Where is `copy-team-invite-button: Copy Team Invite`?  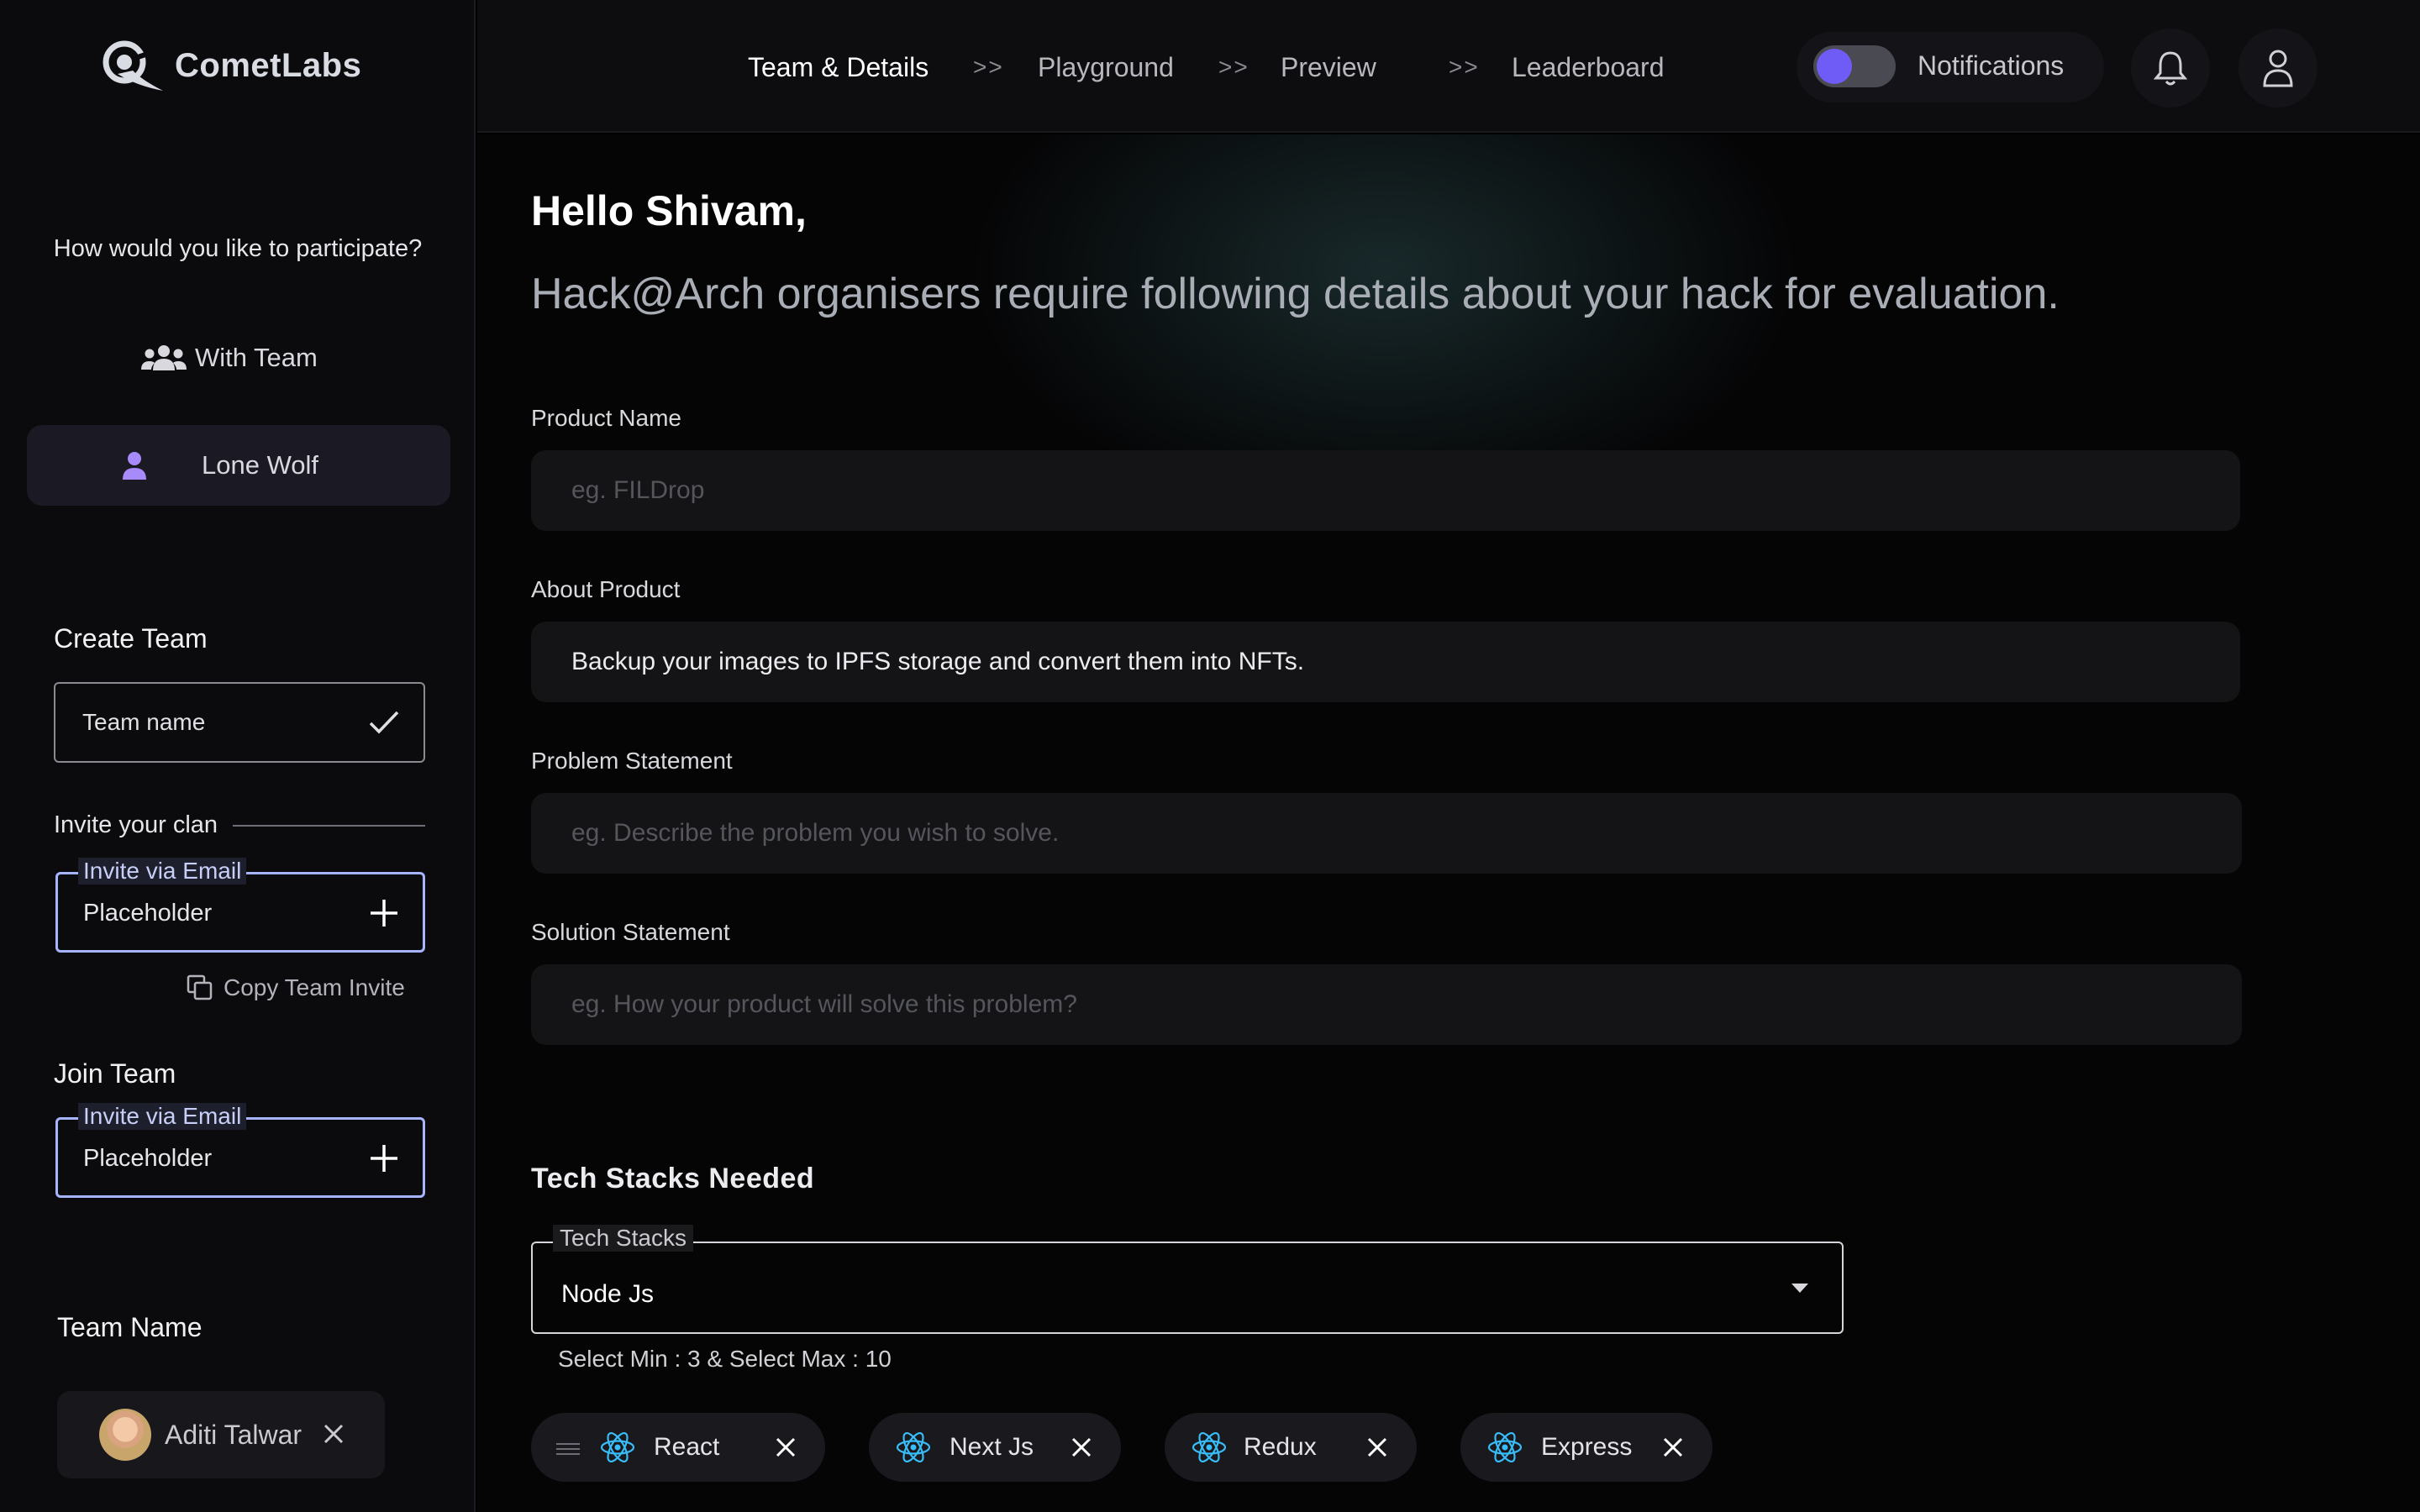 copy-team-invite-button: Copy Team Invite is located at coordinates (296, 987).